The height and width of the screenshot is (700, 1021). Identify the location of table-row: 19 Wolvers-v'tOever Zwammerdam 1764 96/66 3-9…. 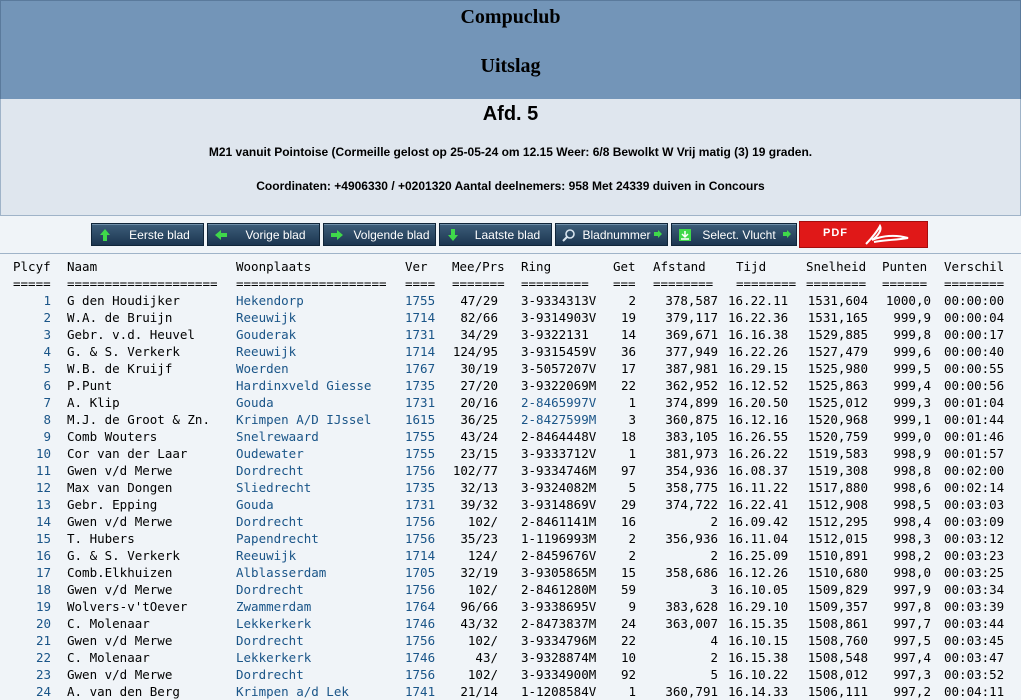
(510, 606).